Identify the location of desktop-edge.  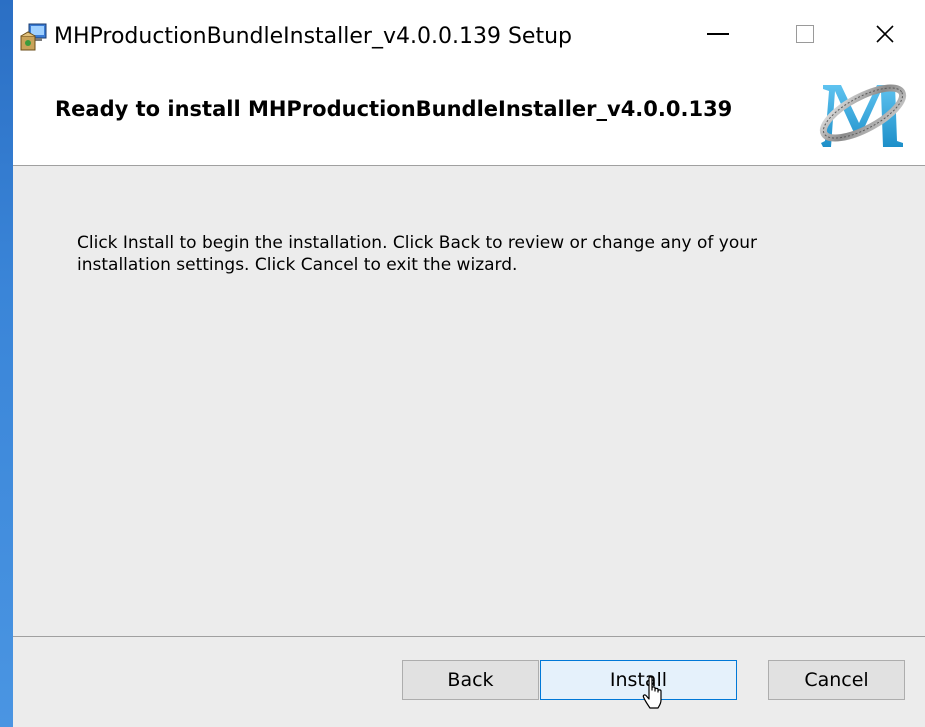
(6, 363).